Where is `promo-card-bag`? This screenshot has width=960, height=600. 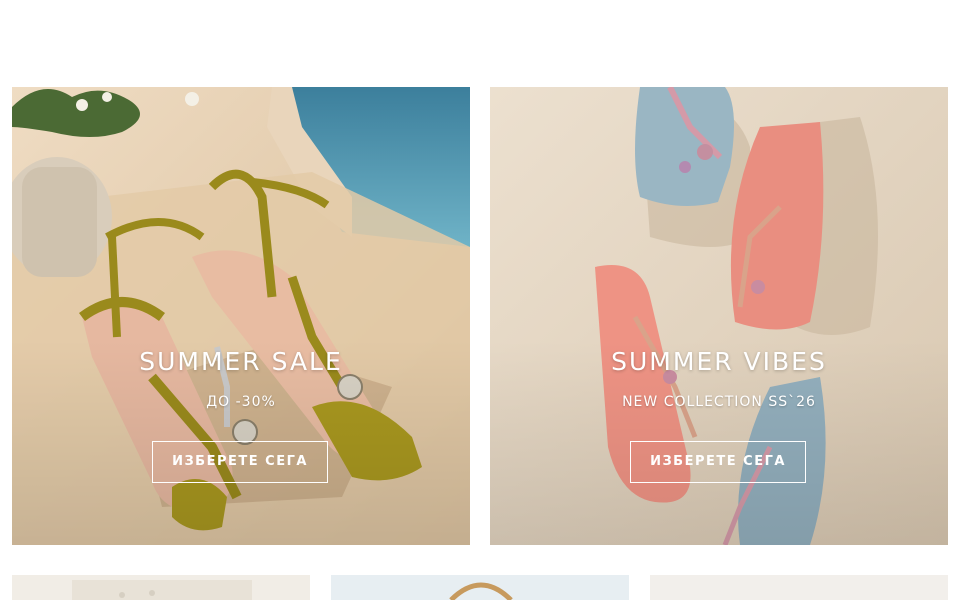 promo-card-bag is located at coordinates (480, 587).